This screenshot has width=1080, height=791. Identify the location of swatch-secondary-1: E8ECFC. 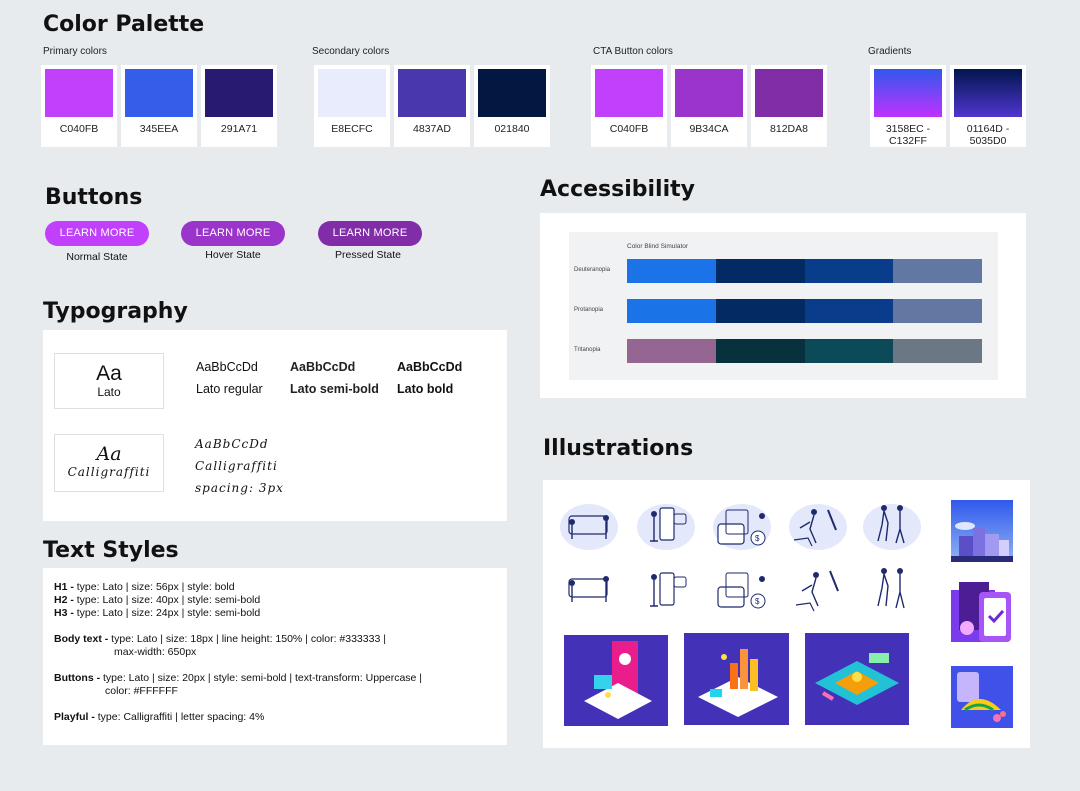
(352, 106).